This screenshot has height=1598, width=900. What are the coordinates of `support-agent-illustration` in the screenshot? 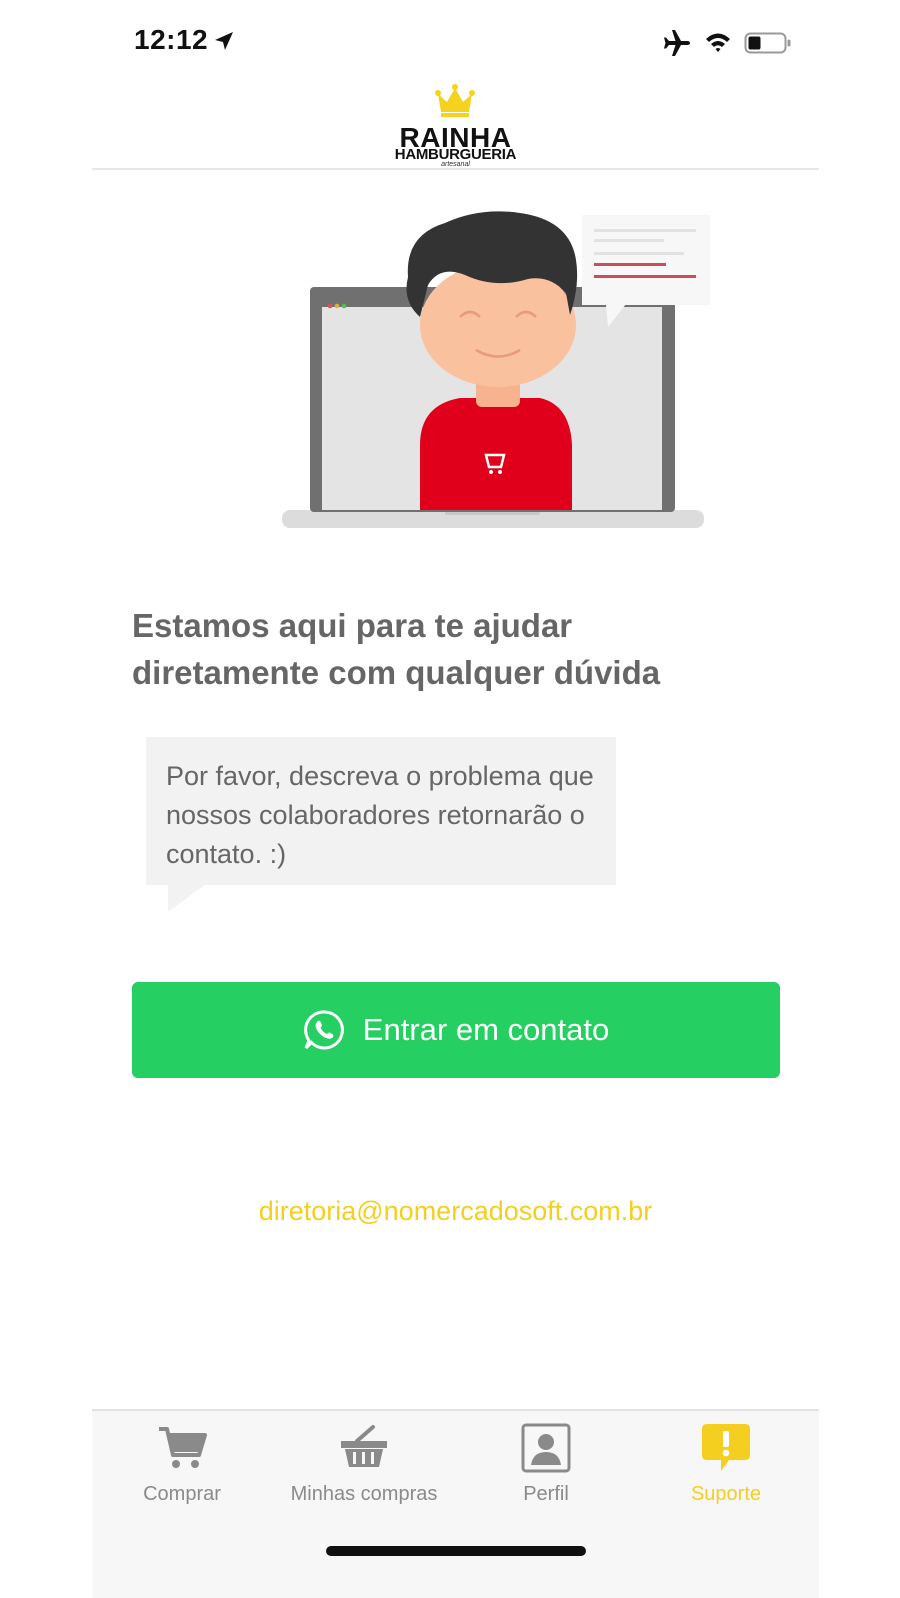 It's located at (496, 369).